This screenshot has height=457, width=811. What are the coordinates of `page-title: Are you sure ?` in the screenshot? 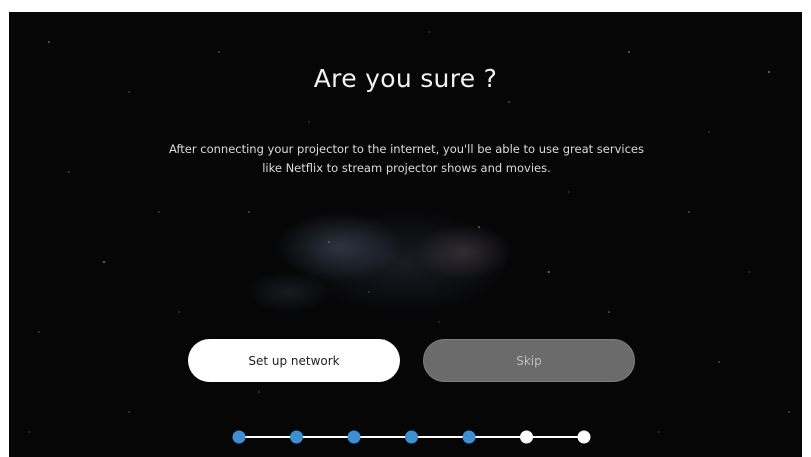 It's located at (405, 78).